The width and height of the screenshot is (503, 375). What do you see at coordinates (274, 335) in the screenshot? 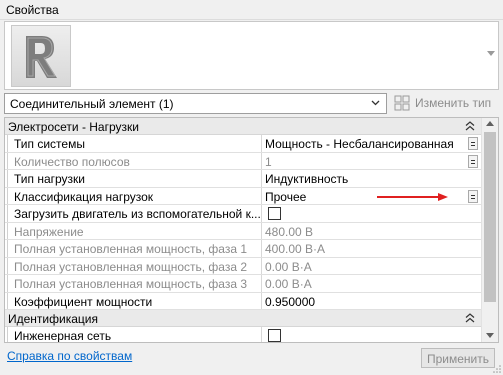
I see `engineering-system-checkbox` at bounding box center [274, 335].